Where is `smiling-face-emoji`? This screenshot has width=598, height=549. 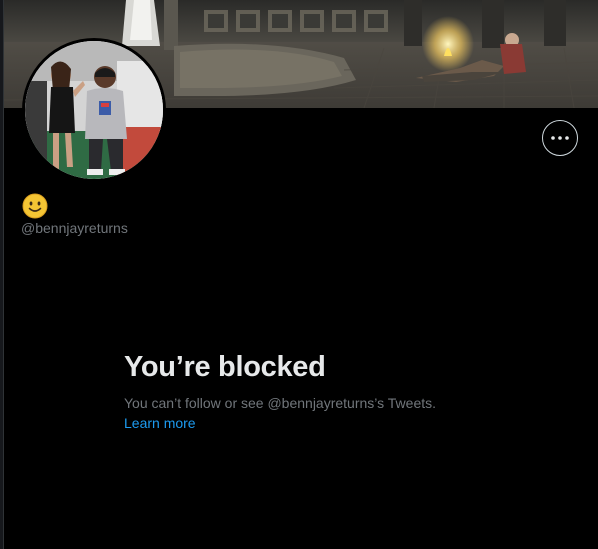 smiling-face-emoji is located at coordinates (35, 206).